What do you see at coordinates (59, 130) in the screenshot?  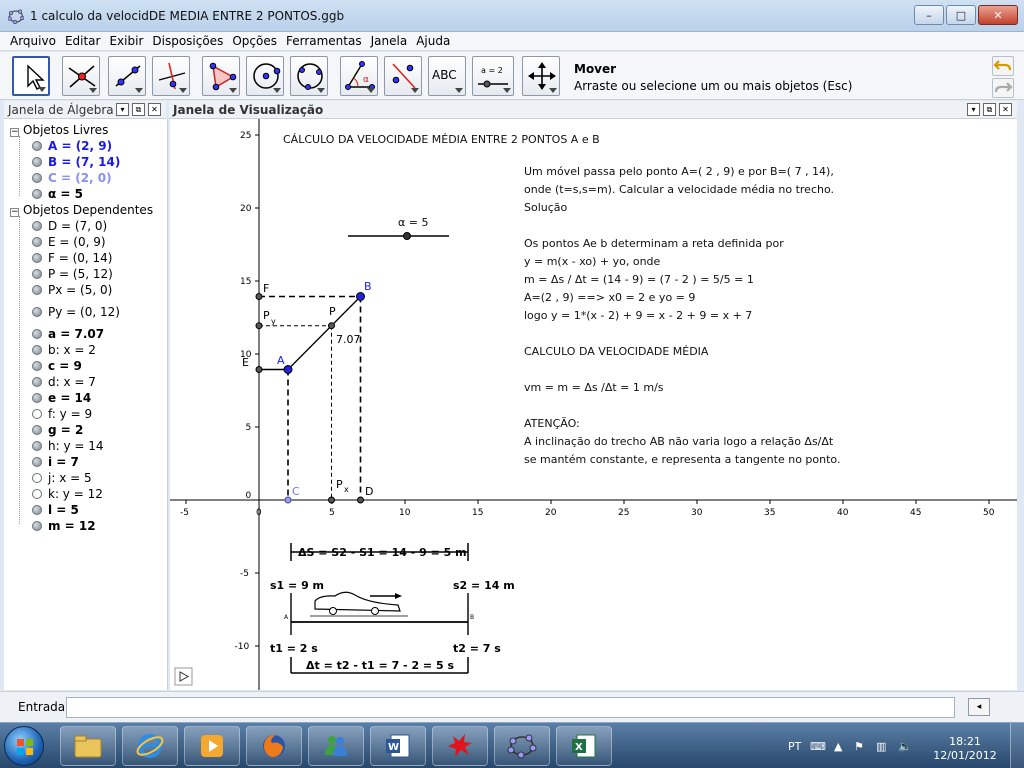 I see `free-objects-group: − Objetos Livres` at bounding box center [59, 130].